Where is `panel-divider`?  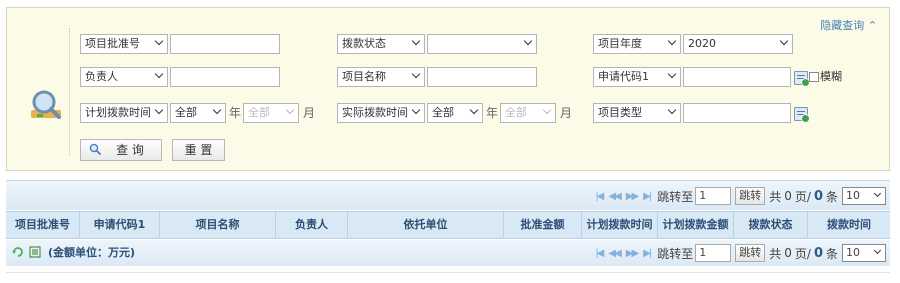 panel-divider is located at coordinates (69, 92).